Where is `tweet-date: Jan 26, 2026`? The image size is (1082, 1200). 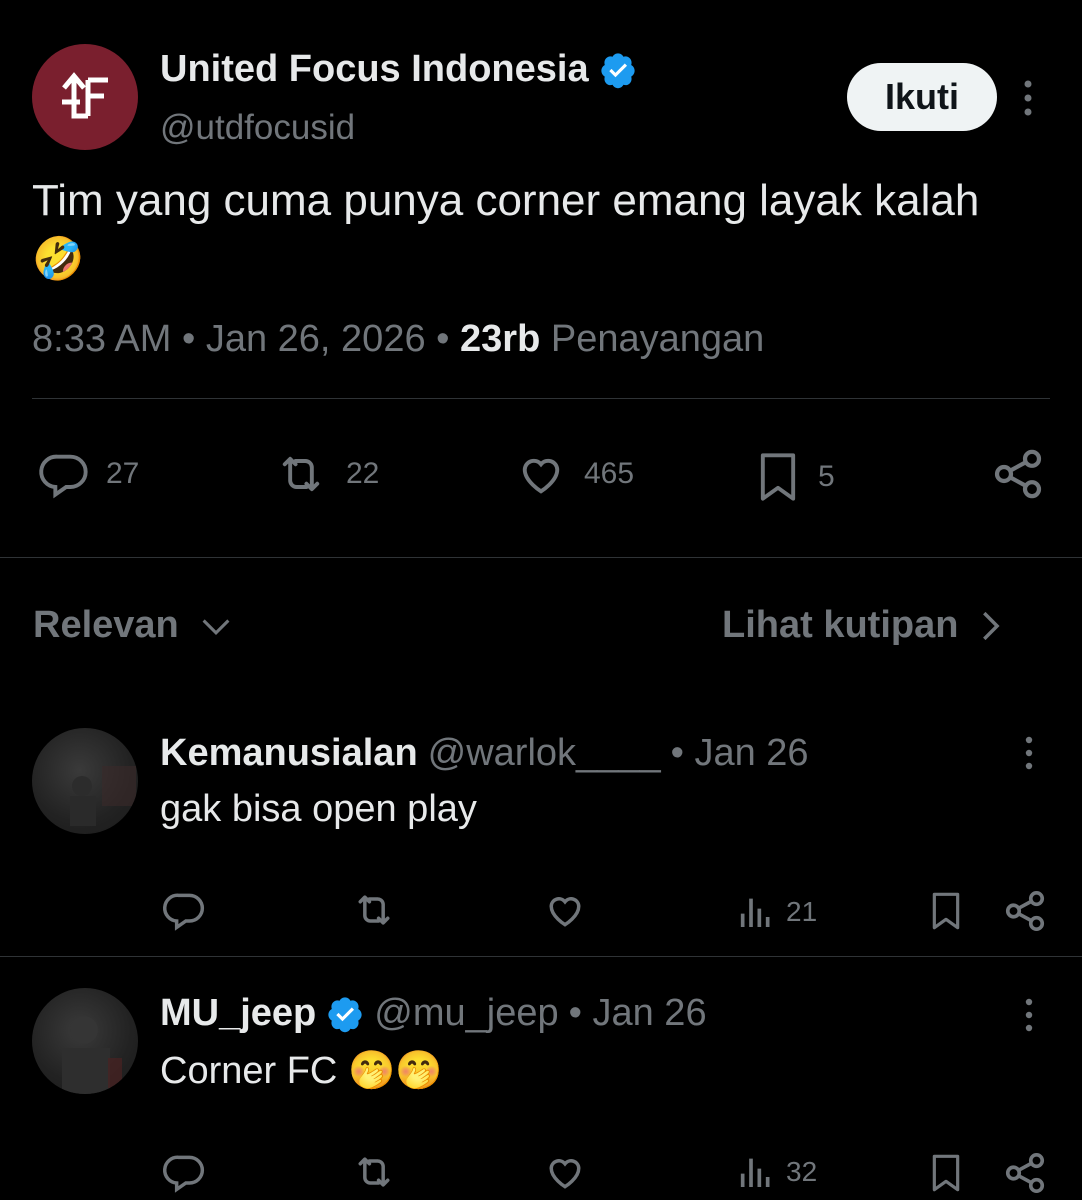
tweet-date: Jan 26, 2026 is located at coordinates (316, 339).